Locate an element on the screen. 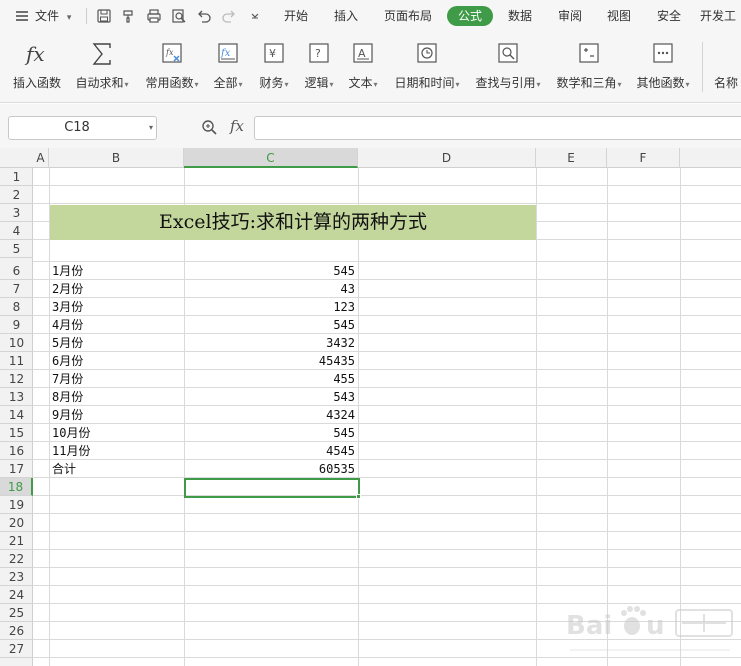 This screenshot has width=741, height=666. tab-home: 开始 is located at coordinates (296, 16).